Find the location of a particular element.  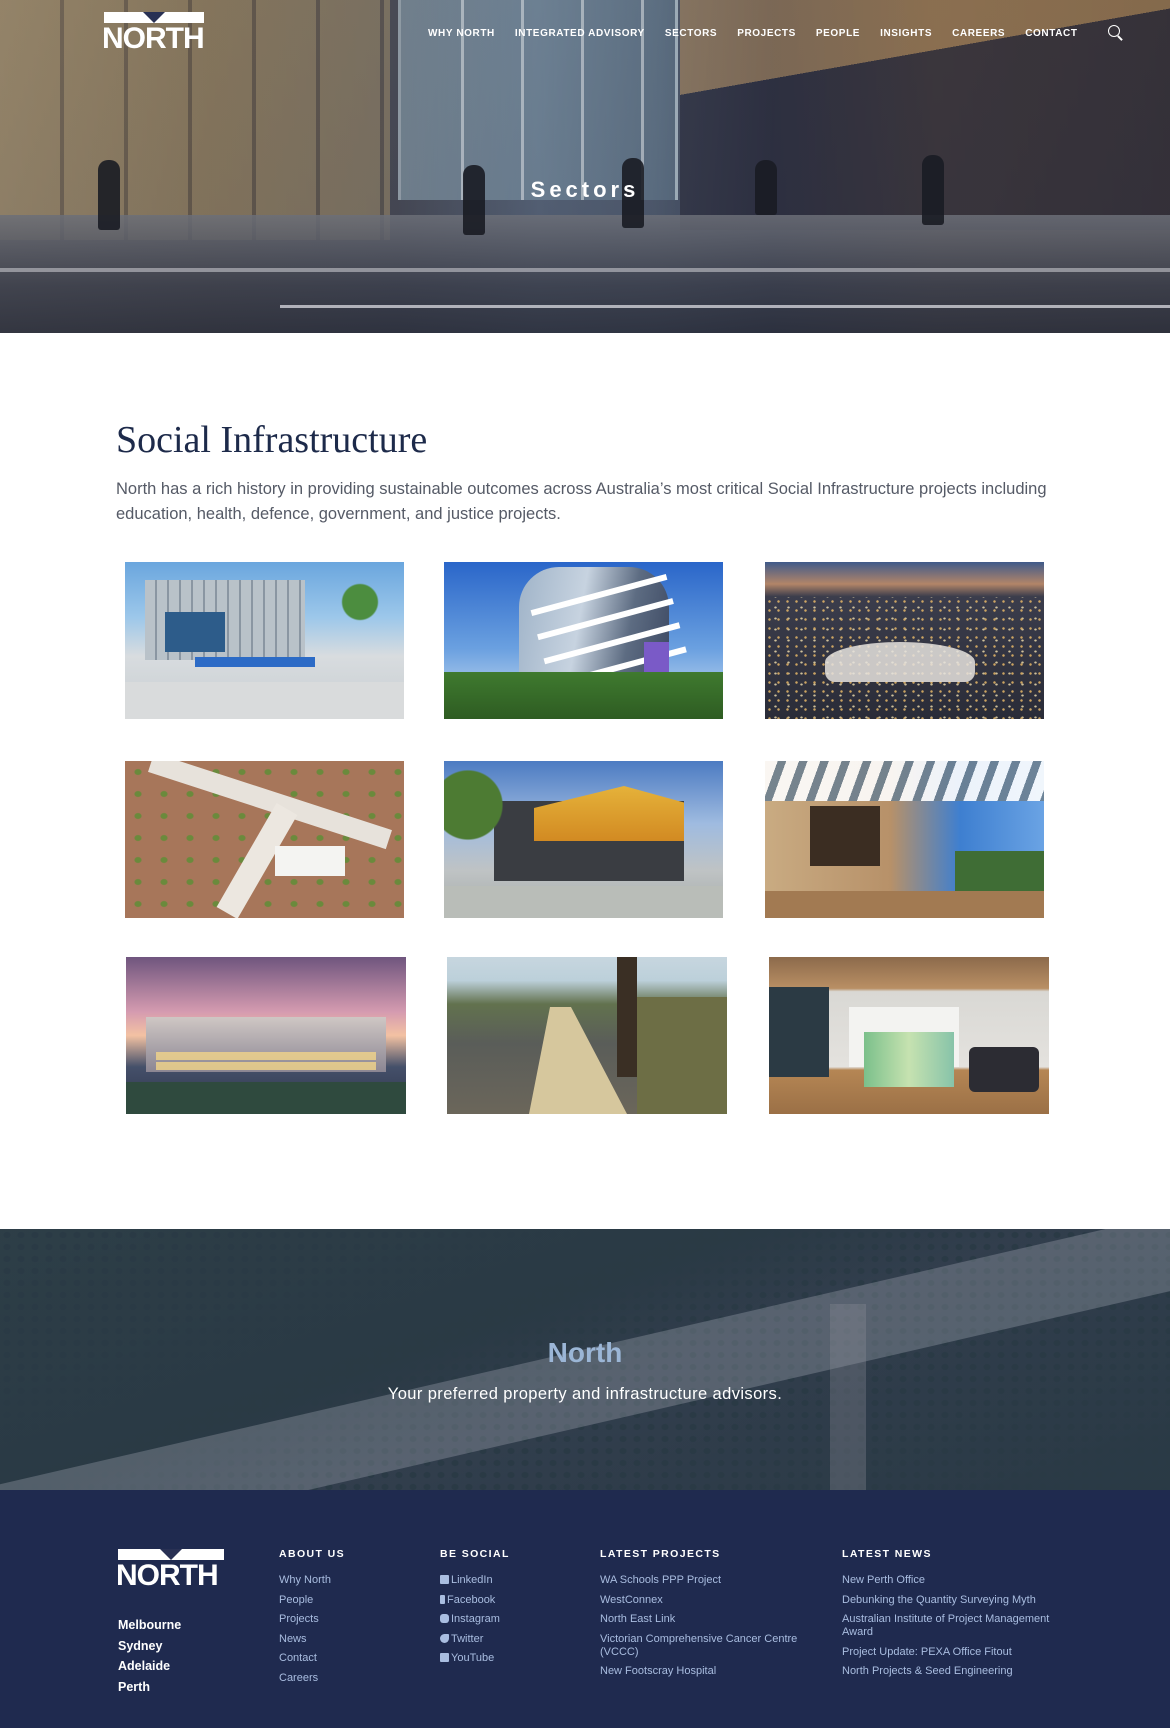

footer-link-youtube: YouTube is located at coordinates (510, 1658).